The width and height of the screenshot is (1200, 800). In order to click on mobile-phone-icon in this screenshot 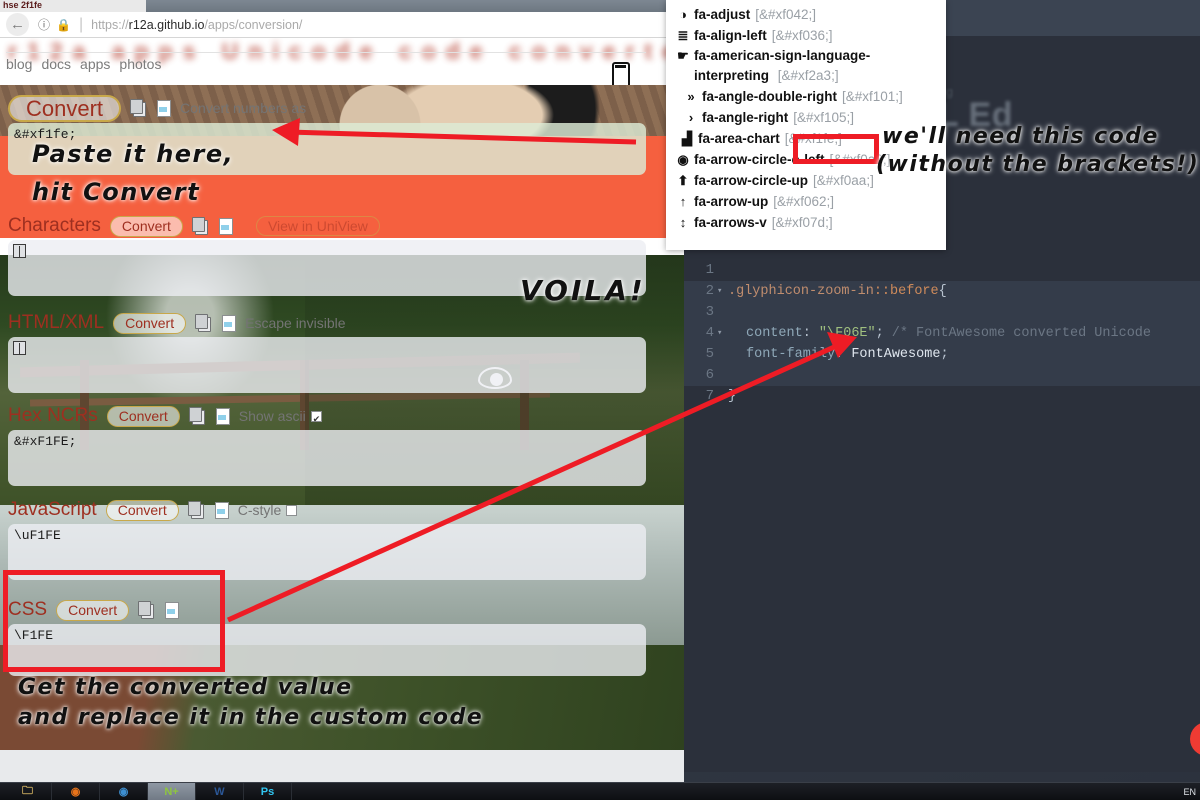, I will do `click(621, 73)`.